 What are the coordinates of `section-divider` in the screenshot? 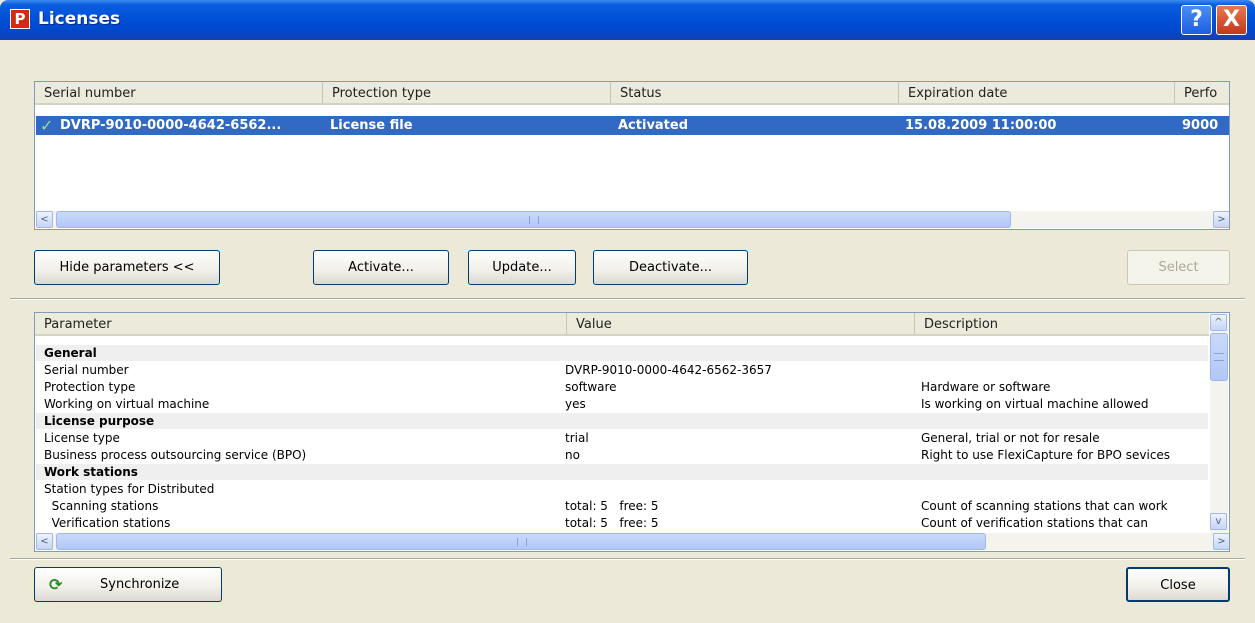 It's located at (627, 299).